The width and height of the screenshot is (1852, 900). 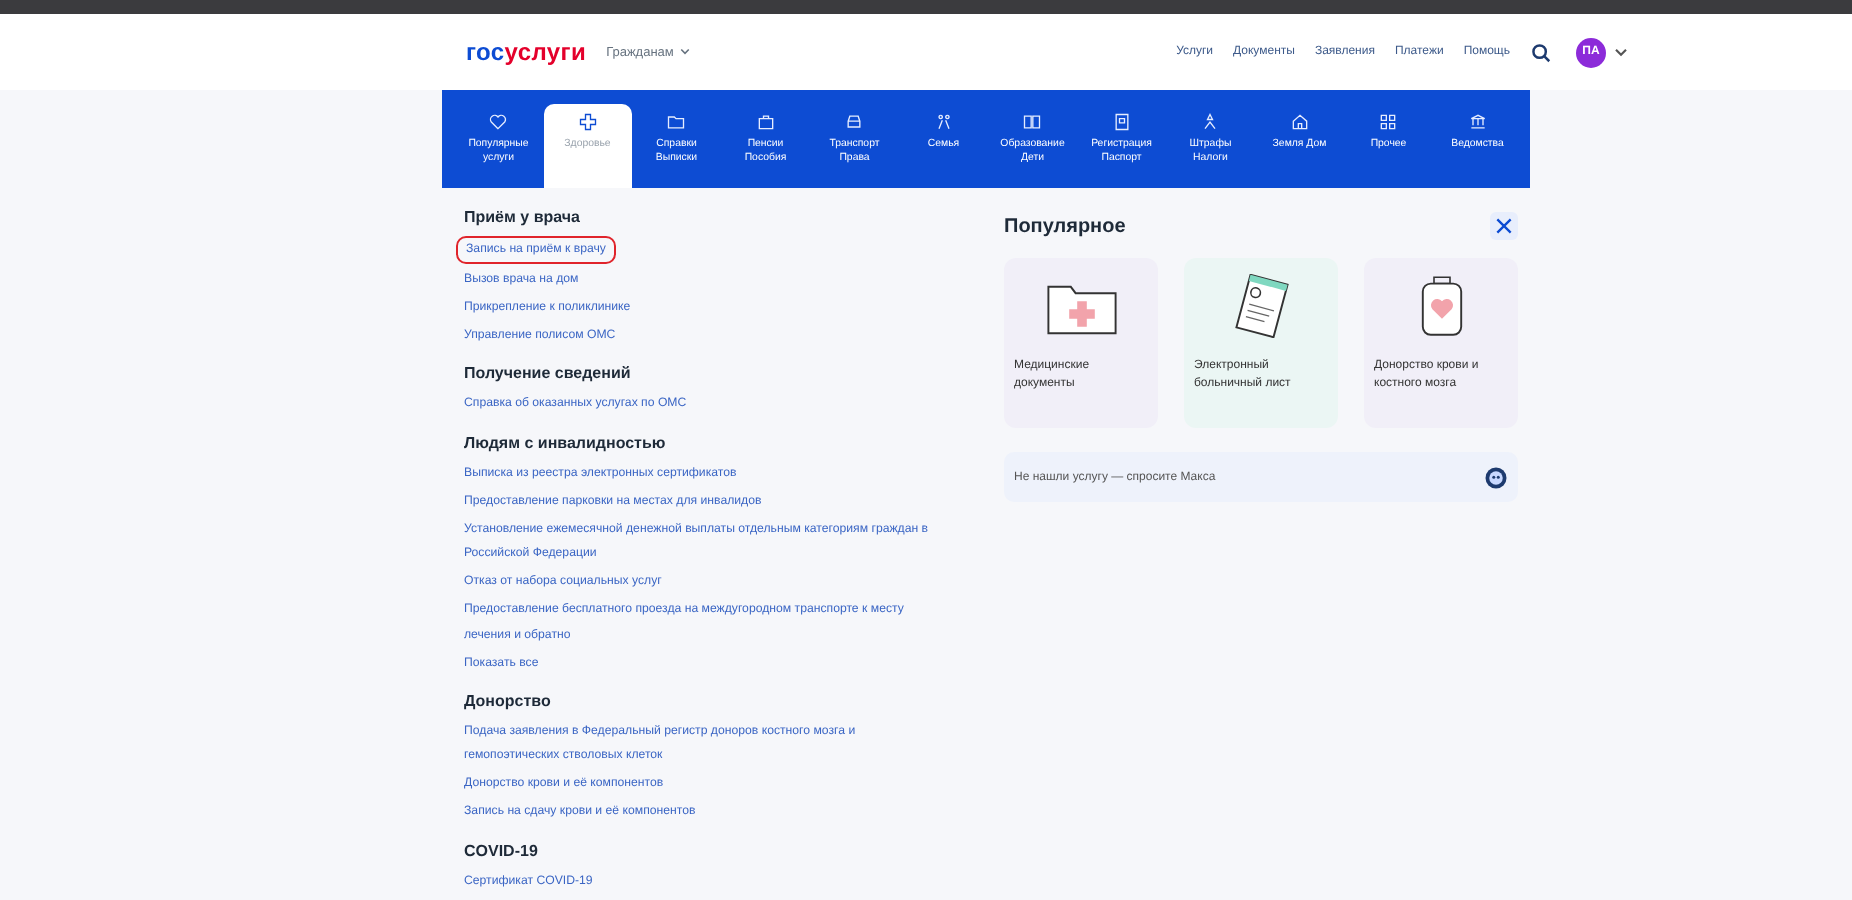 I want to click on popular-heading: Популярное, so click(x=1065, y=226).